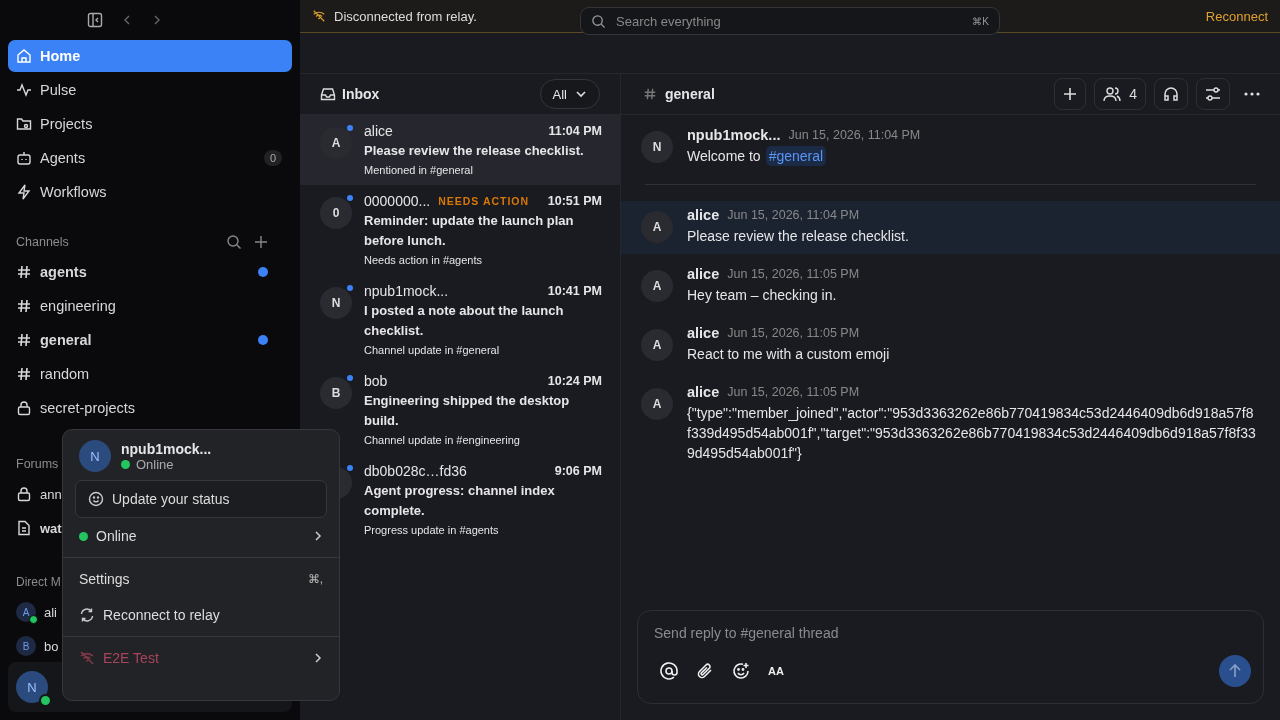 This screenshot has height=720, width=1280. Describe the element at coordinates (578, 471) in the screenshot. I see `timestamp: 9:06 PM` at that location.